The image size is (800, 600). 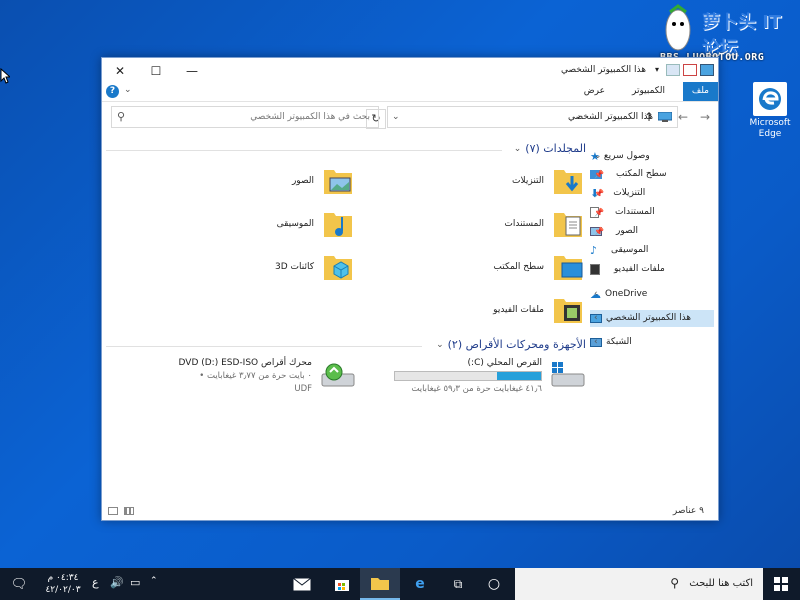 I want to click on large-icons-view-icon, so click(x=129, y=511).